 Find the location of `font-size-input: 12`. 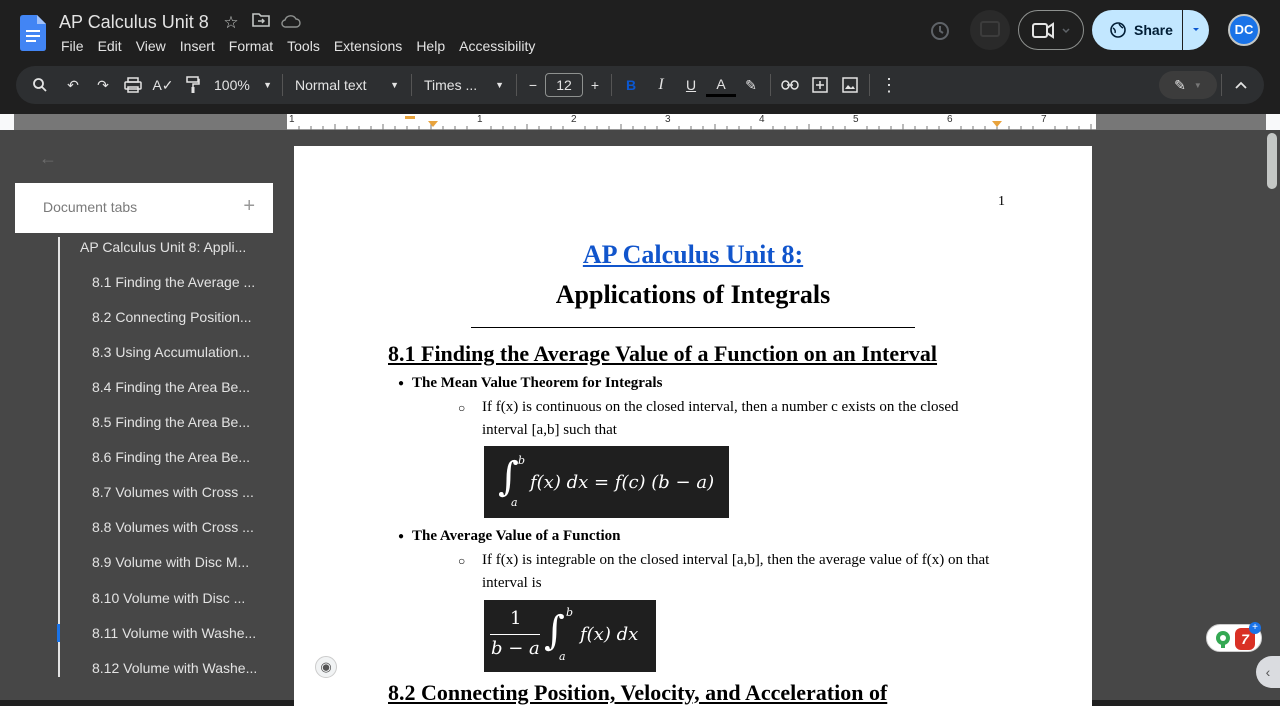

font-size-input: 12 is located at coordinates (564, 85).